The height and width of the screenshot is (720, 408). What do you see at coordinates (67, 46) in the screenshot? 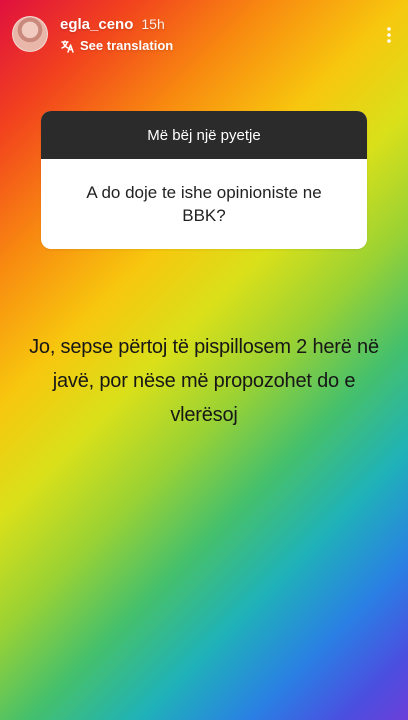
I see `translate-icon` at bounding box center [67, 46].